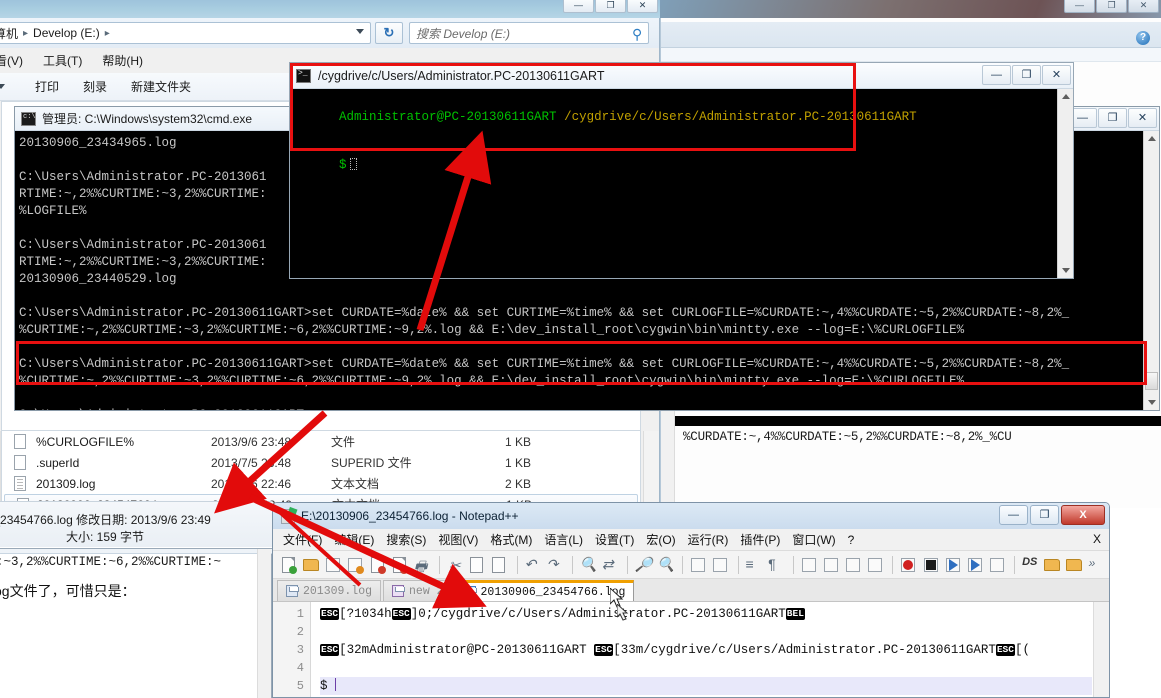 The width and height of the screenshot is (1161, 698). I want to click on doc-map-icon, so click(852, 565).